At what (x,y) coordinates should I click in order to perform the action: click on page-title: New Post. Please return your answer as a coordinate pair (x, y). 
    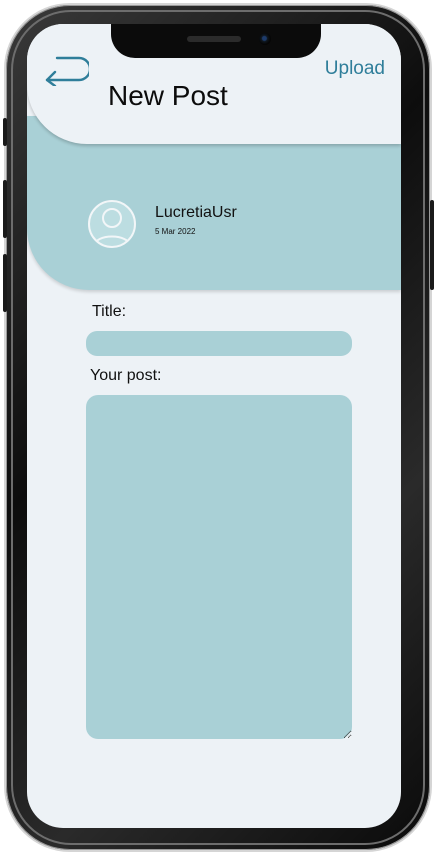
    Looking at the image, I should click on (168, 95).